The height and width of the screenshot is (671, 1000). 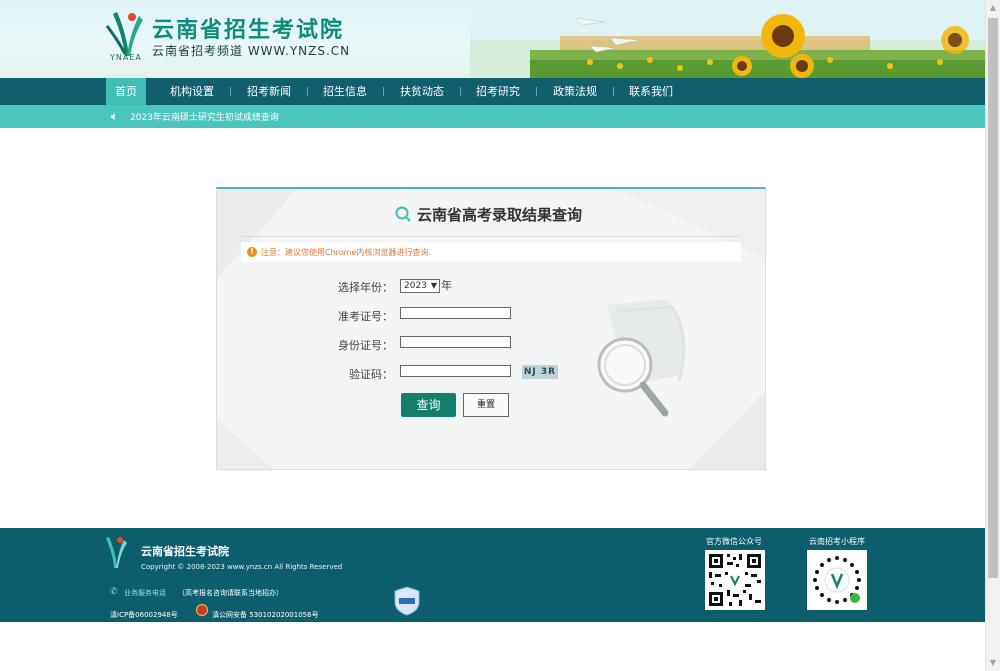 I want to click on captcha-label: 验证码：, so click(x=371, y=374).